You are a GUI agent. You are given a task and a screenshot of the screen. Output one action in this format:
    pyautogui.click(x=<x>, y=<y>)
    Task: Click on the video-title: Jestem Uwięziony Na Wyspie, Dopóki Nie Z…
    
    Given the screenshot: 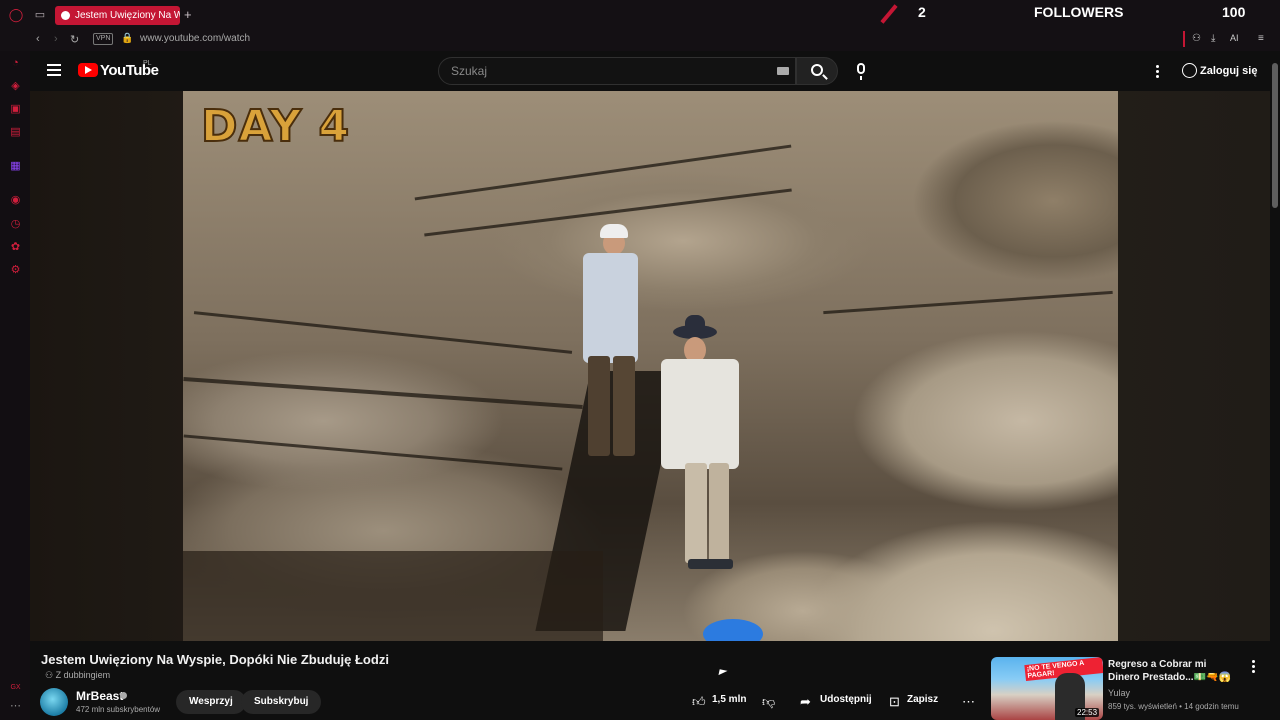 What is the action you would take?
    pyautogui.click(x=215, y=659)
    